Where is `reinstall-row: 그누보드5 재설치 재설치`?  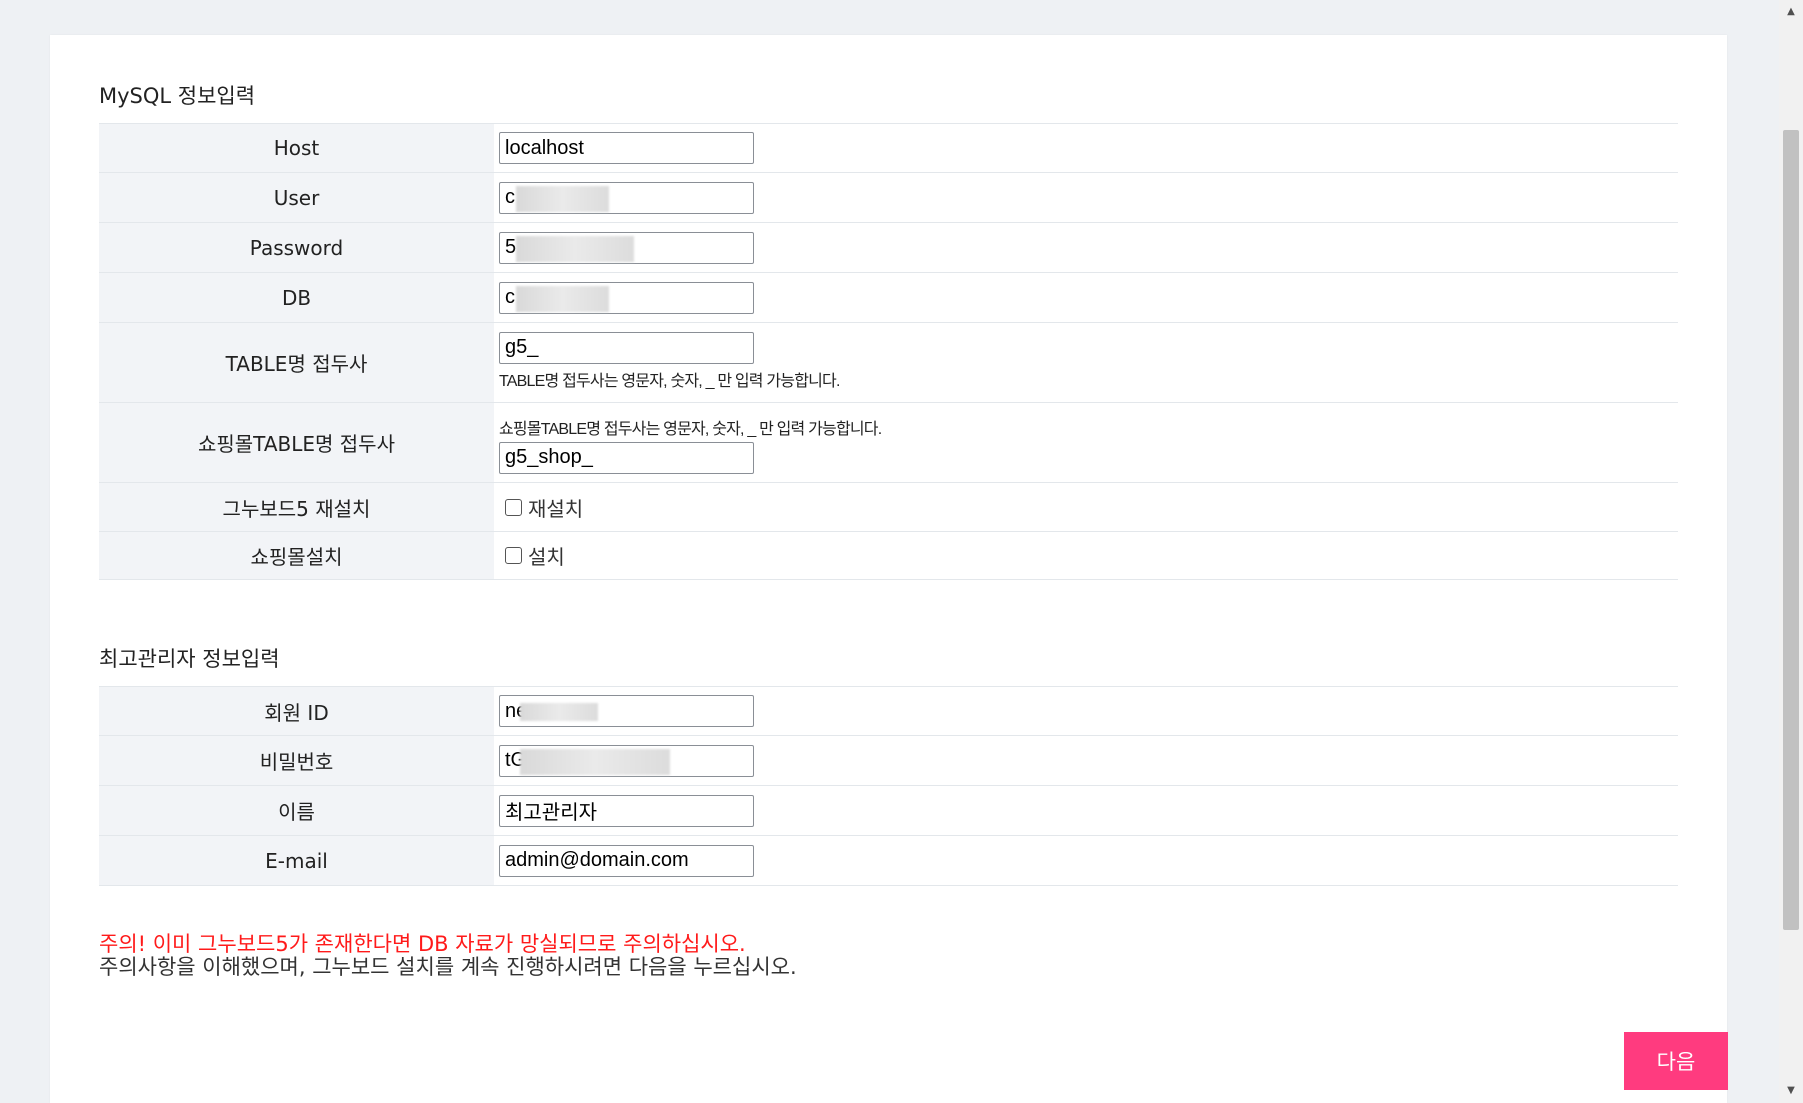
reinstall-row: 그누보드5 재설치 재설치 is located at coordinates (888, 507).